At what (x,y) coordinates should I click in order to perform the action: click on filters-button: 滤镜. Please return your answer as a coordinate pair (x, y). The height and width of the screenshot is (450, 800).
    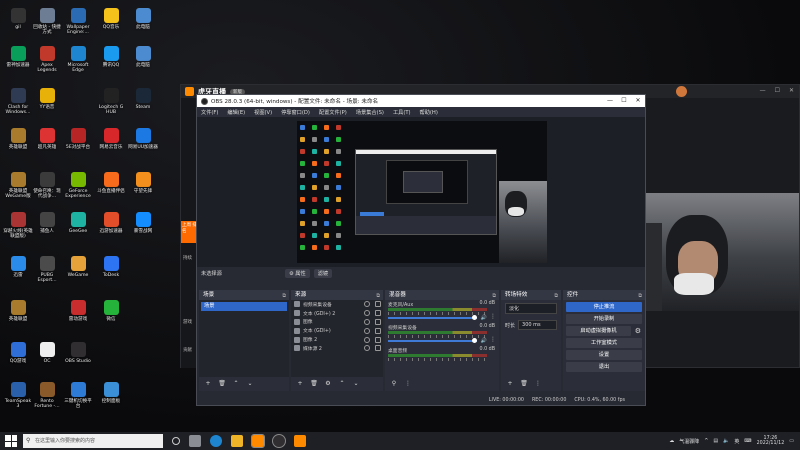
    Looking at the image, I should click on (323, 273).